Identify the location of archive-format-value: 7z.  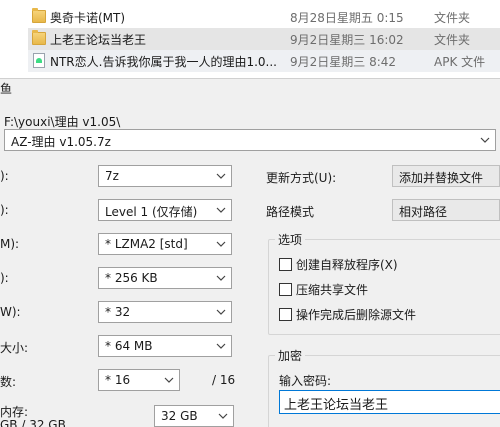
(112, 176).